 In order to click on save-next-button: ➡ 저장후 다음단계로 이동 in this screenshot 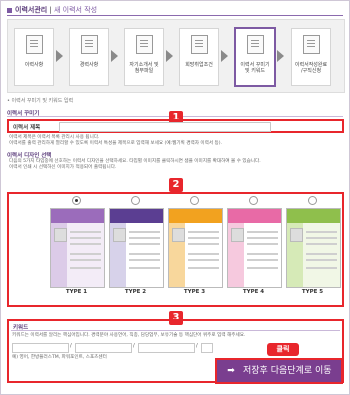, I will do `click(279, 371)`.